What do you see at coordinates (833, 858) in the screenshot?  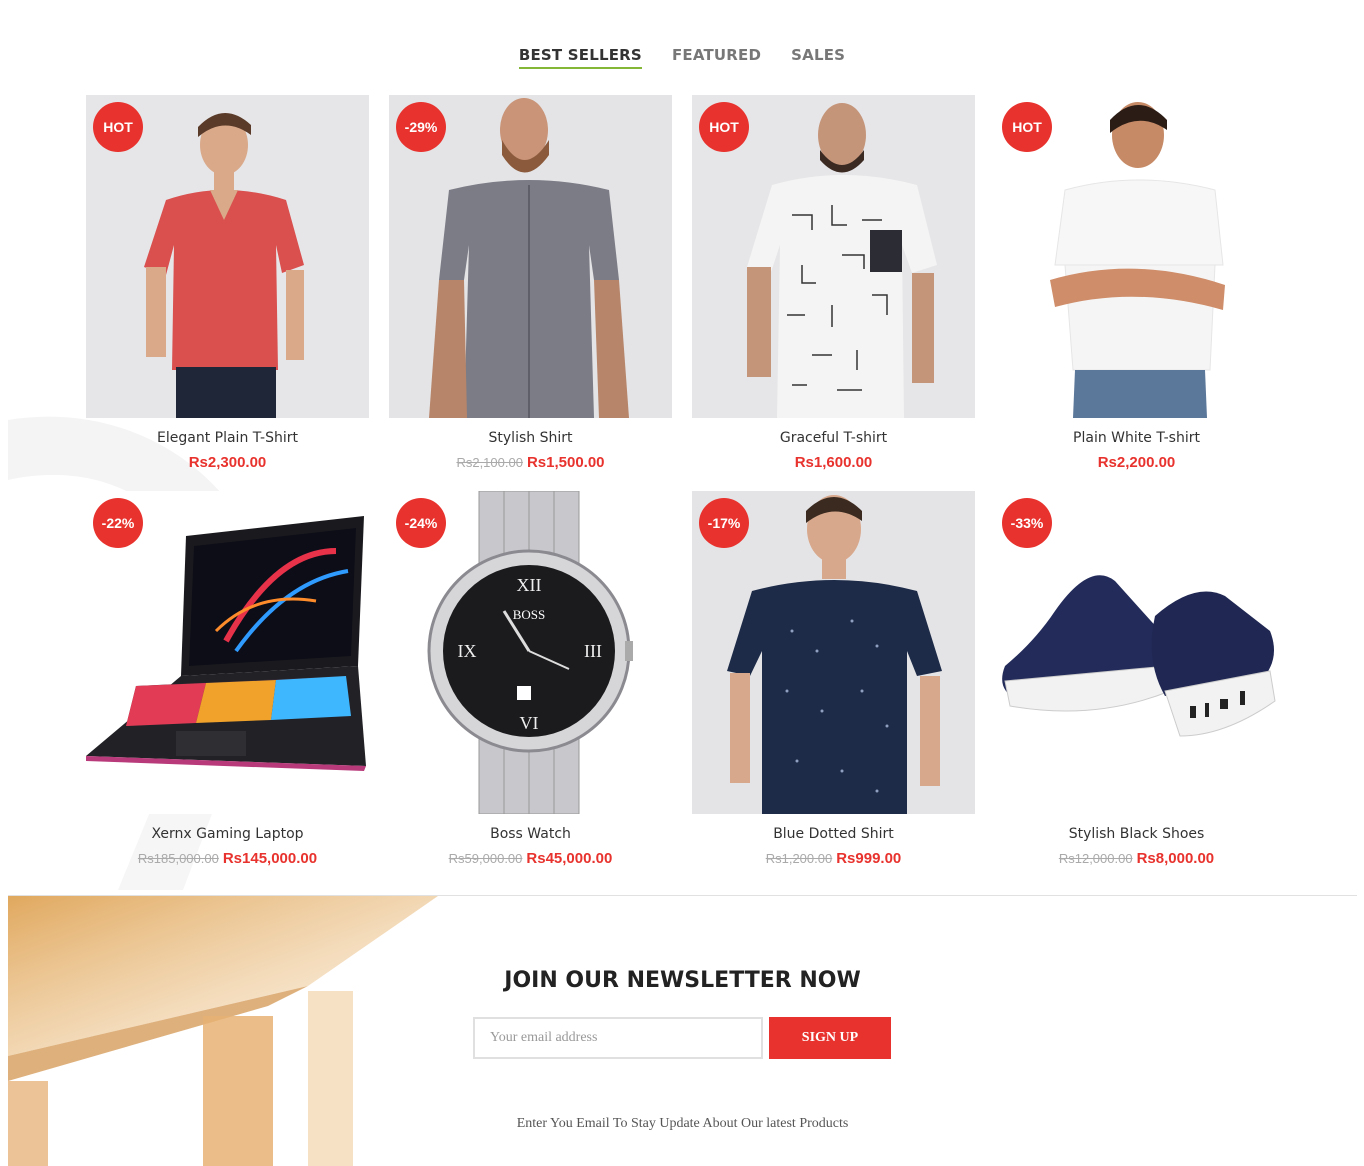 I see `product-price: Rs1,200.00 Rs999.00` at bounding box center [833, 858].